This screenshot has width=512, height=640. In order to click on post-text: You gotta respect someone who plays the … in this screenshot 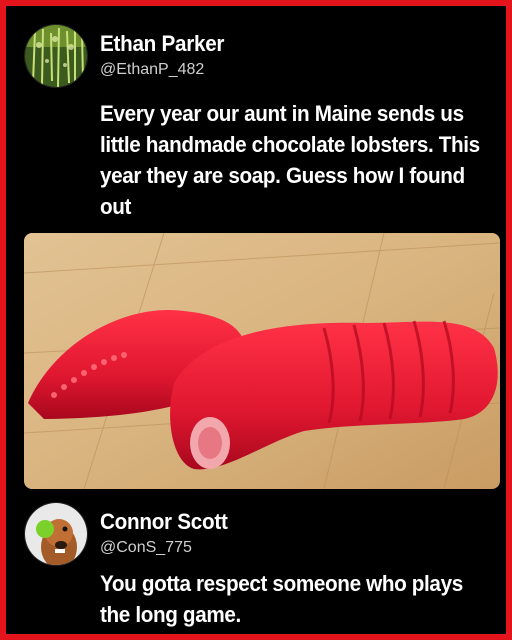, I will do `click(281, 599)`.